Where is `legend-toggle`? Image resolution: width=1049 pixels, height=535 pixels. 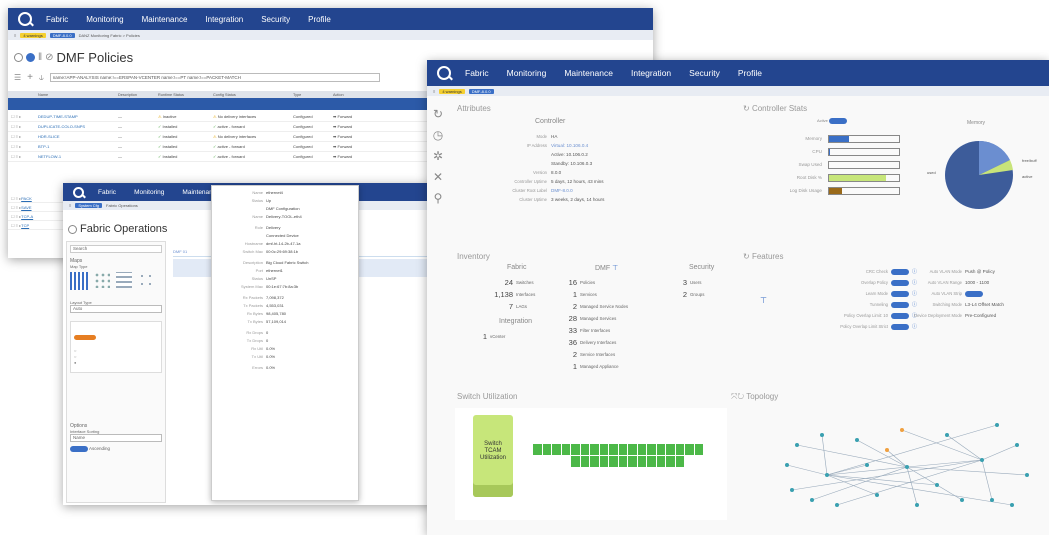 legend-toggle is located at coordinates (85, 337).